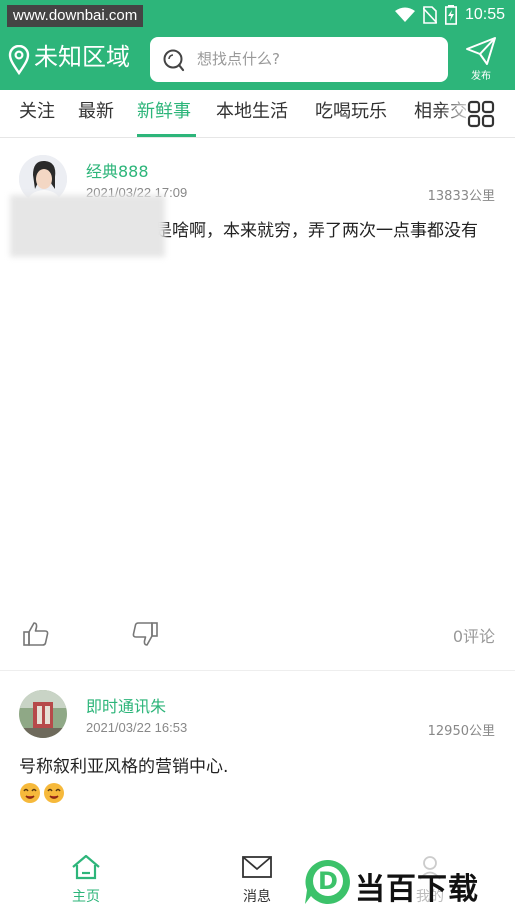  I want to click on status-time: 10:55, so click(484, 14).